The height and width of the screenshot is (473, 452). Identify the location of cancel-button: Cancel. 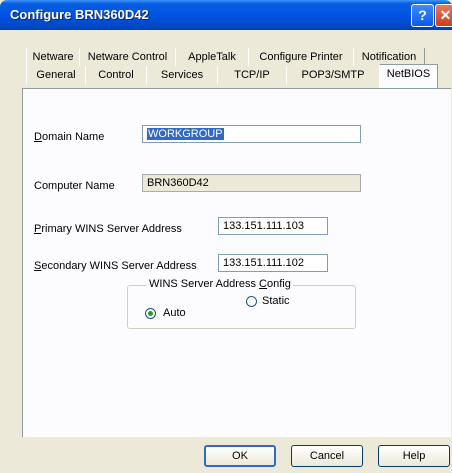
(327, 456).